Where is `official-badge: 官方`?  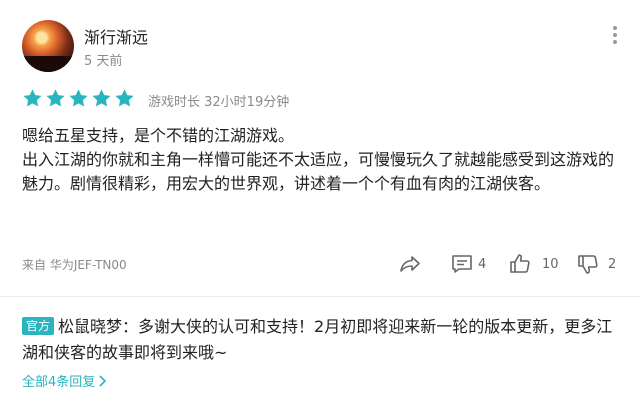
official-badge: 官方 is located at coordinates (38, 326).